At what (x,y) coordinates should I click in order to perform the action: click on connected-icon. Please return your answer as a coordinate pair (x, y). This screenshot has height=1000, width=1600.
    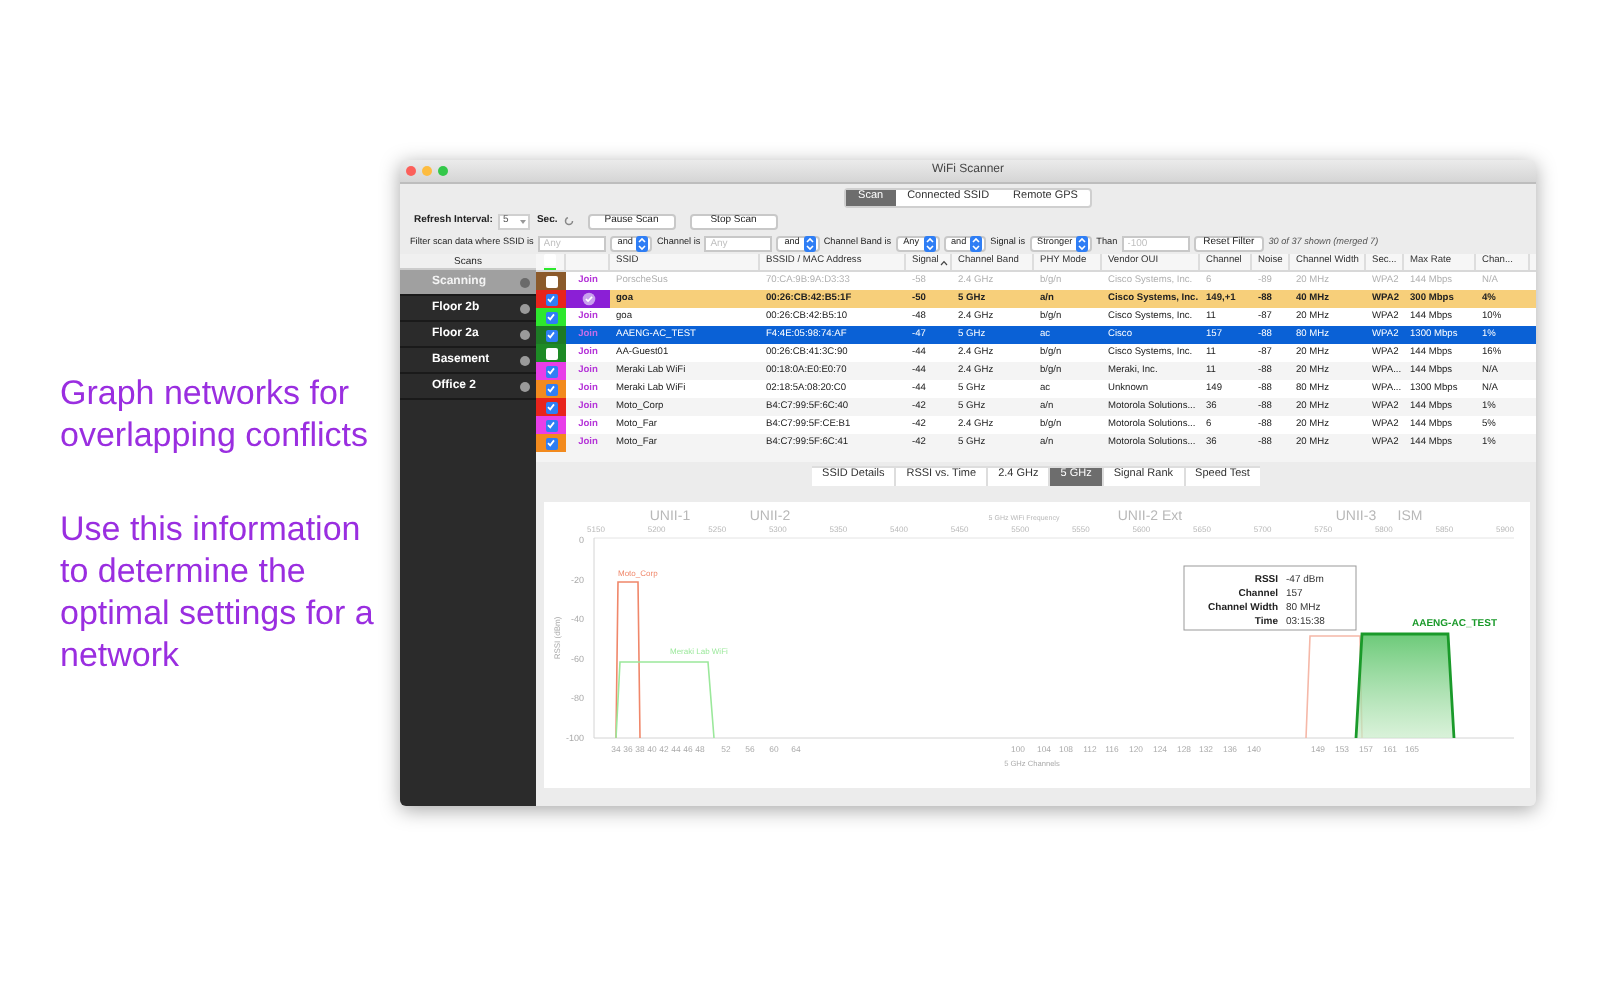
    Looking at the image, I should click on (588, 299).